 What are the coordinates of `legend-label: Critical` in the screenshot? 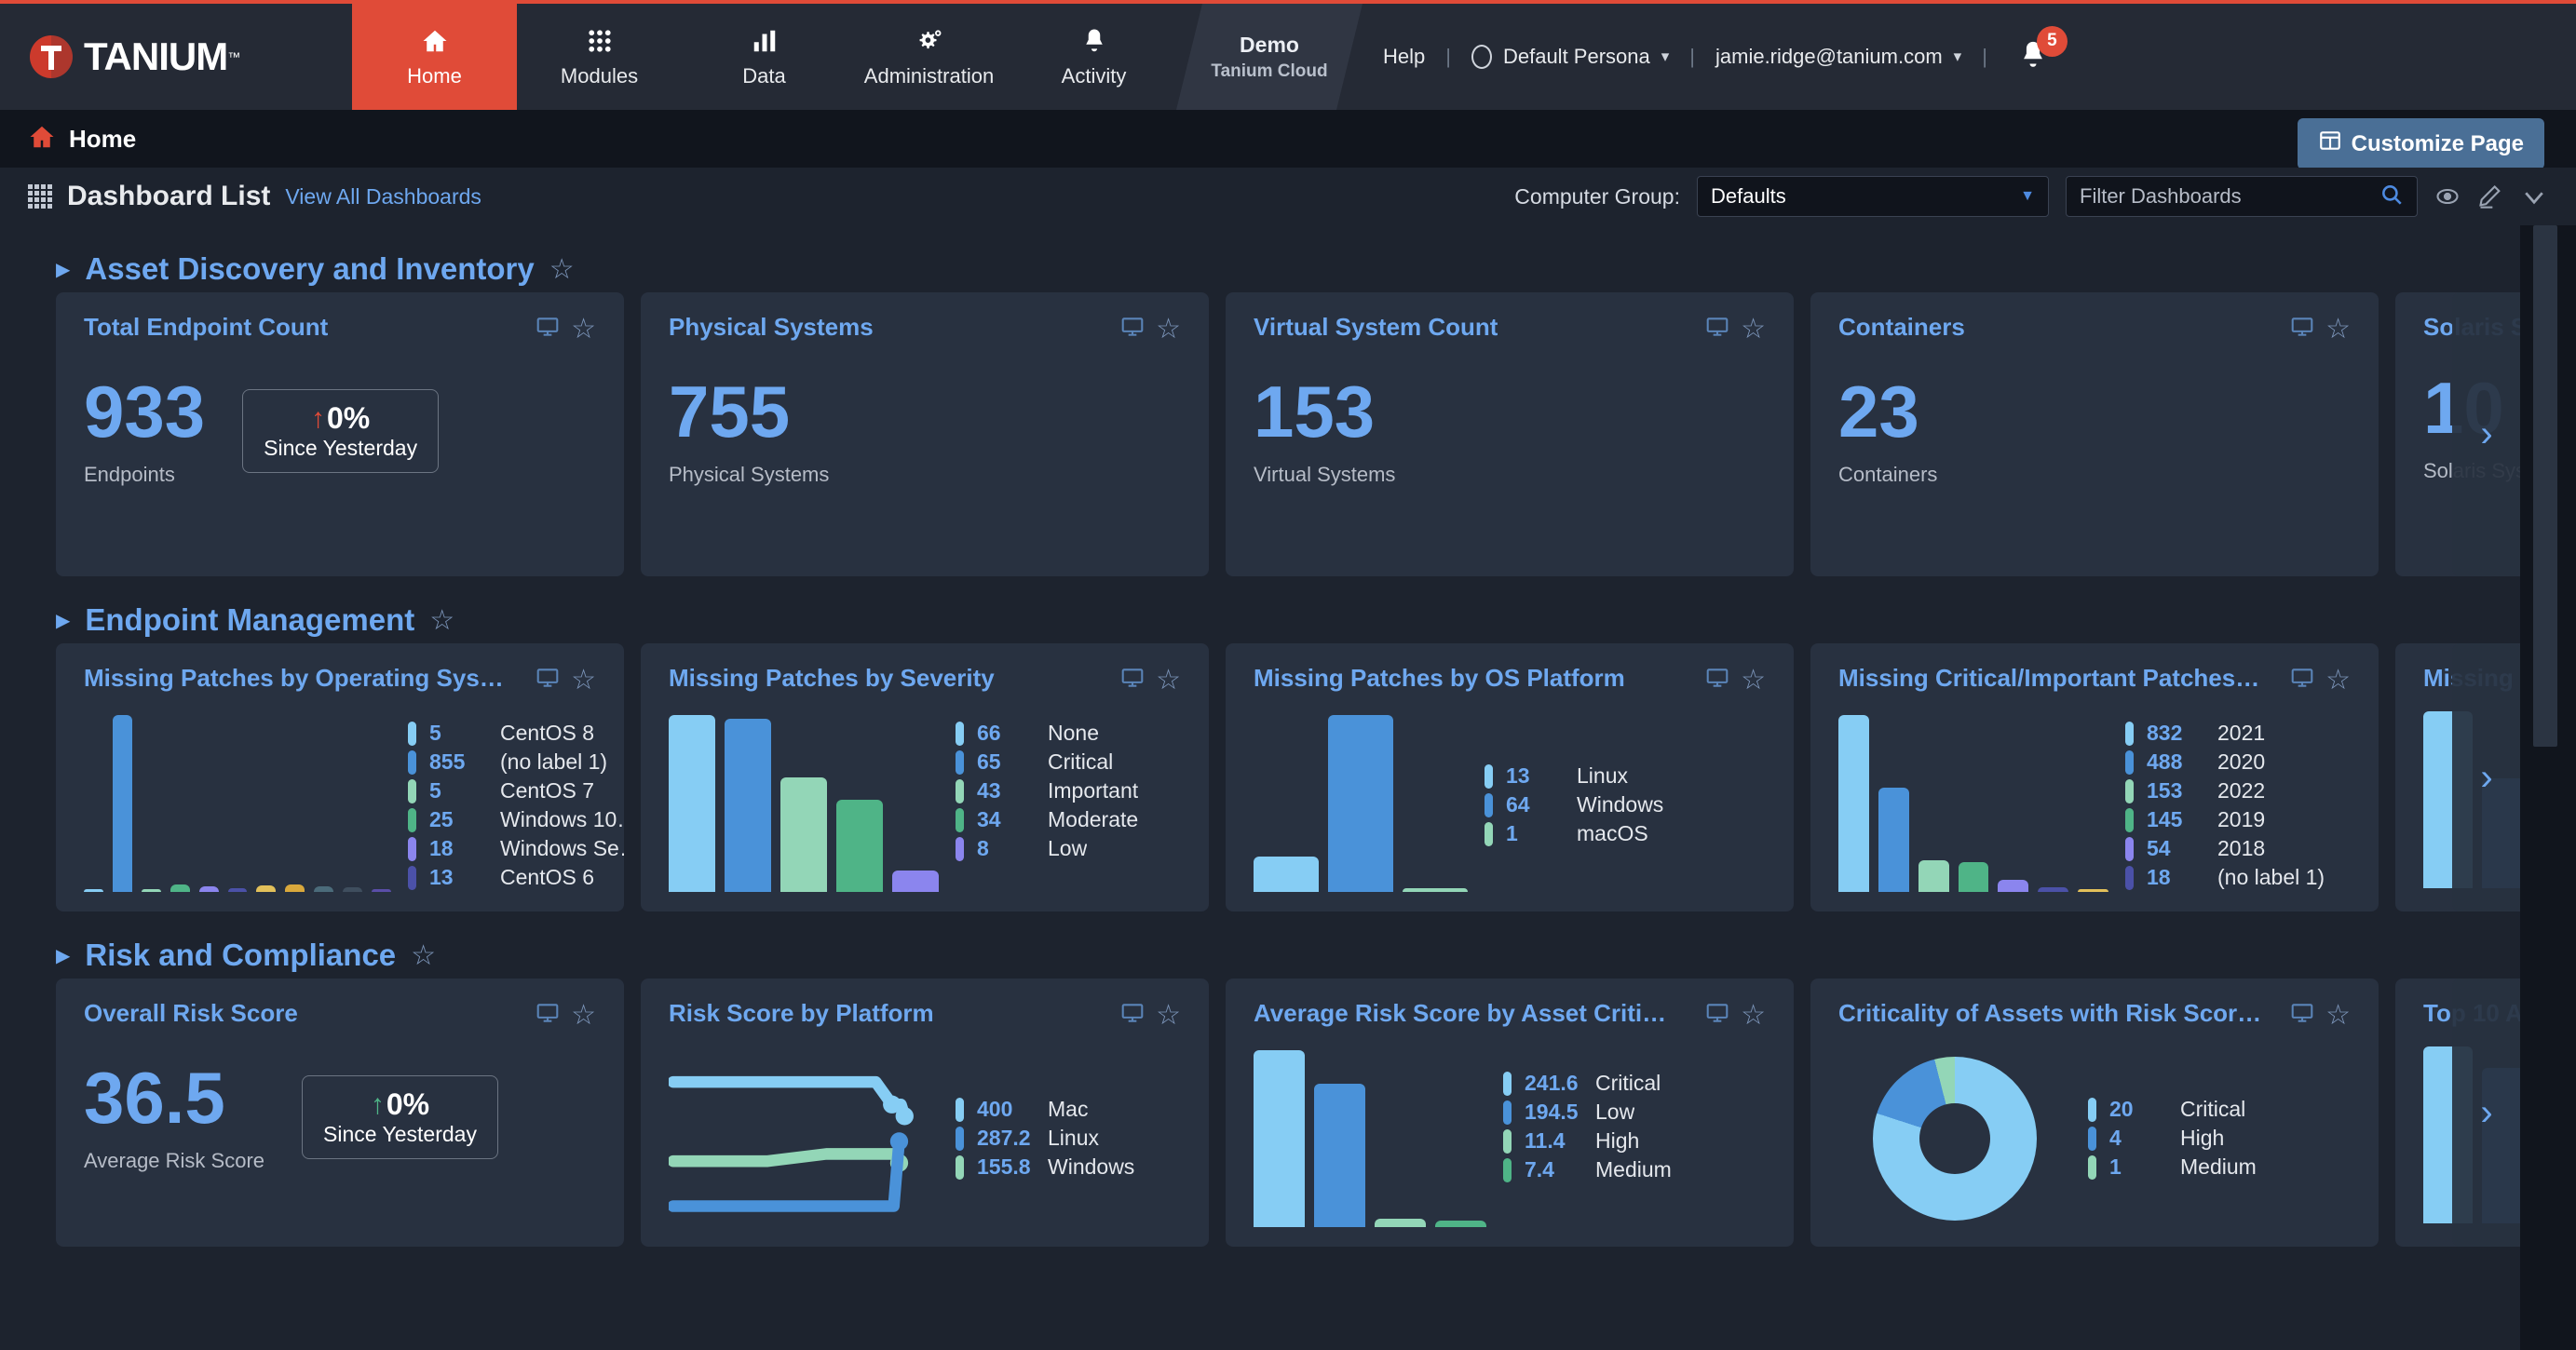 It's located at (1081, 762).